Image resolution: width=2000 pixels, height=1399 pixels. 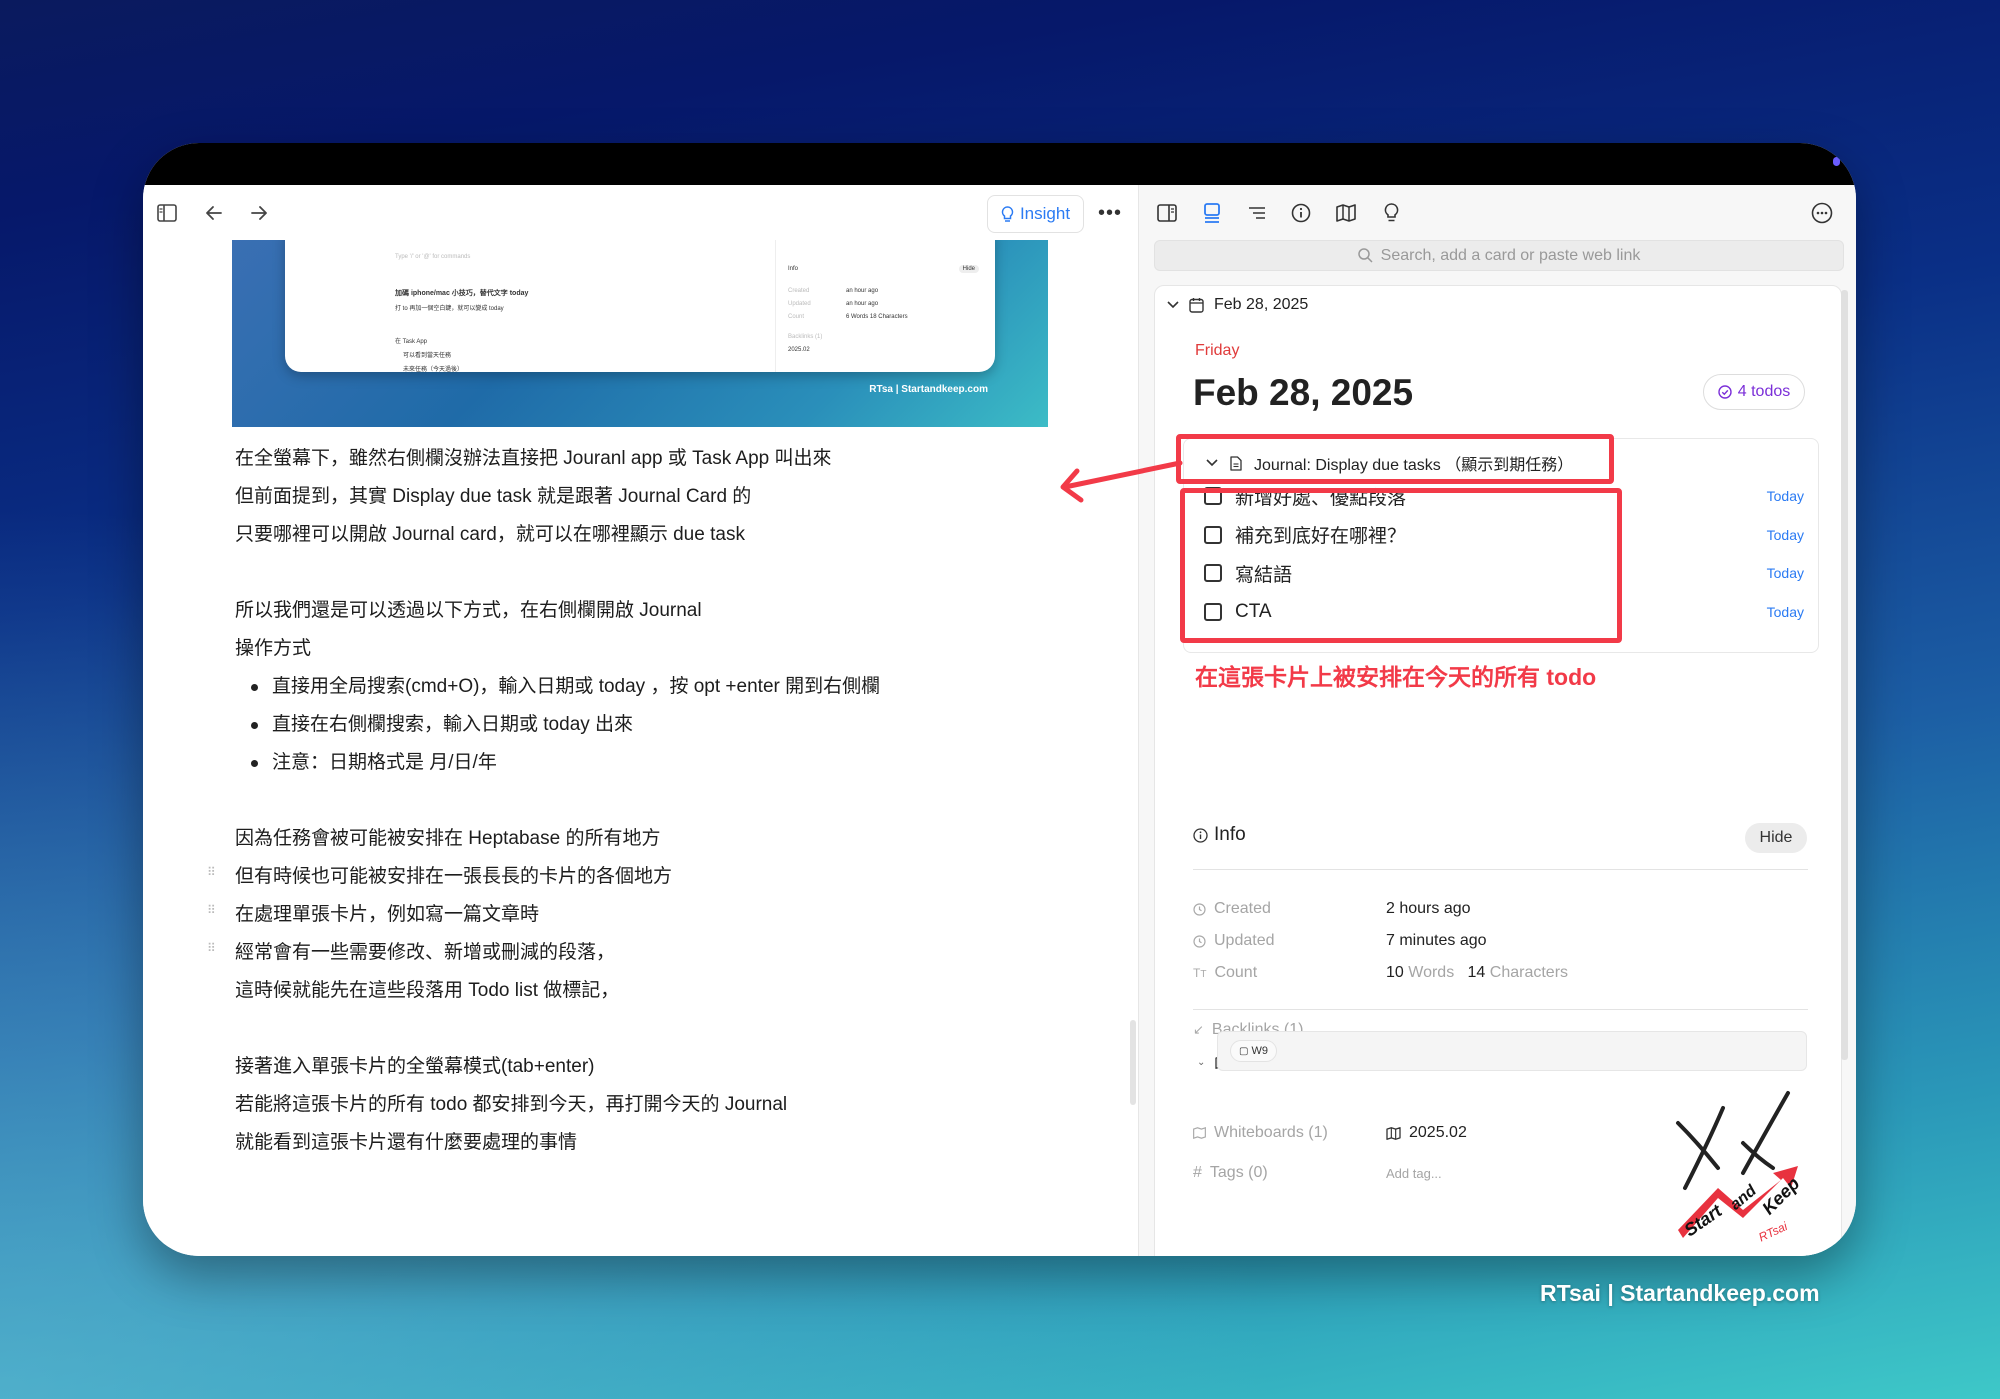 I want to click on chevron-down-icon, so click(x=1173, y=305).